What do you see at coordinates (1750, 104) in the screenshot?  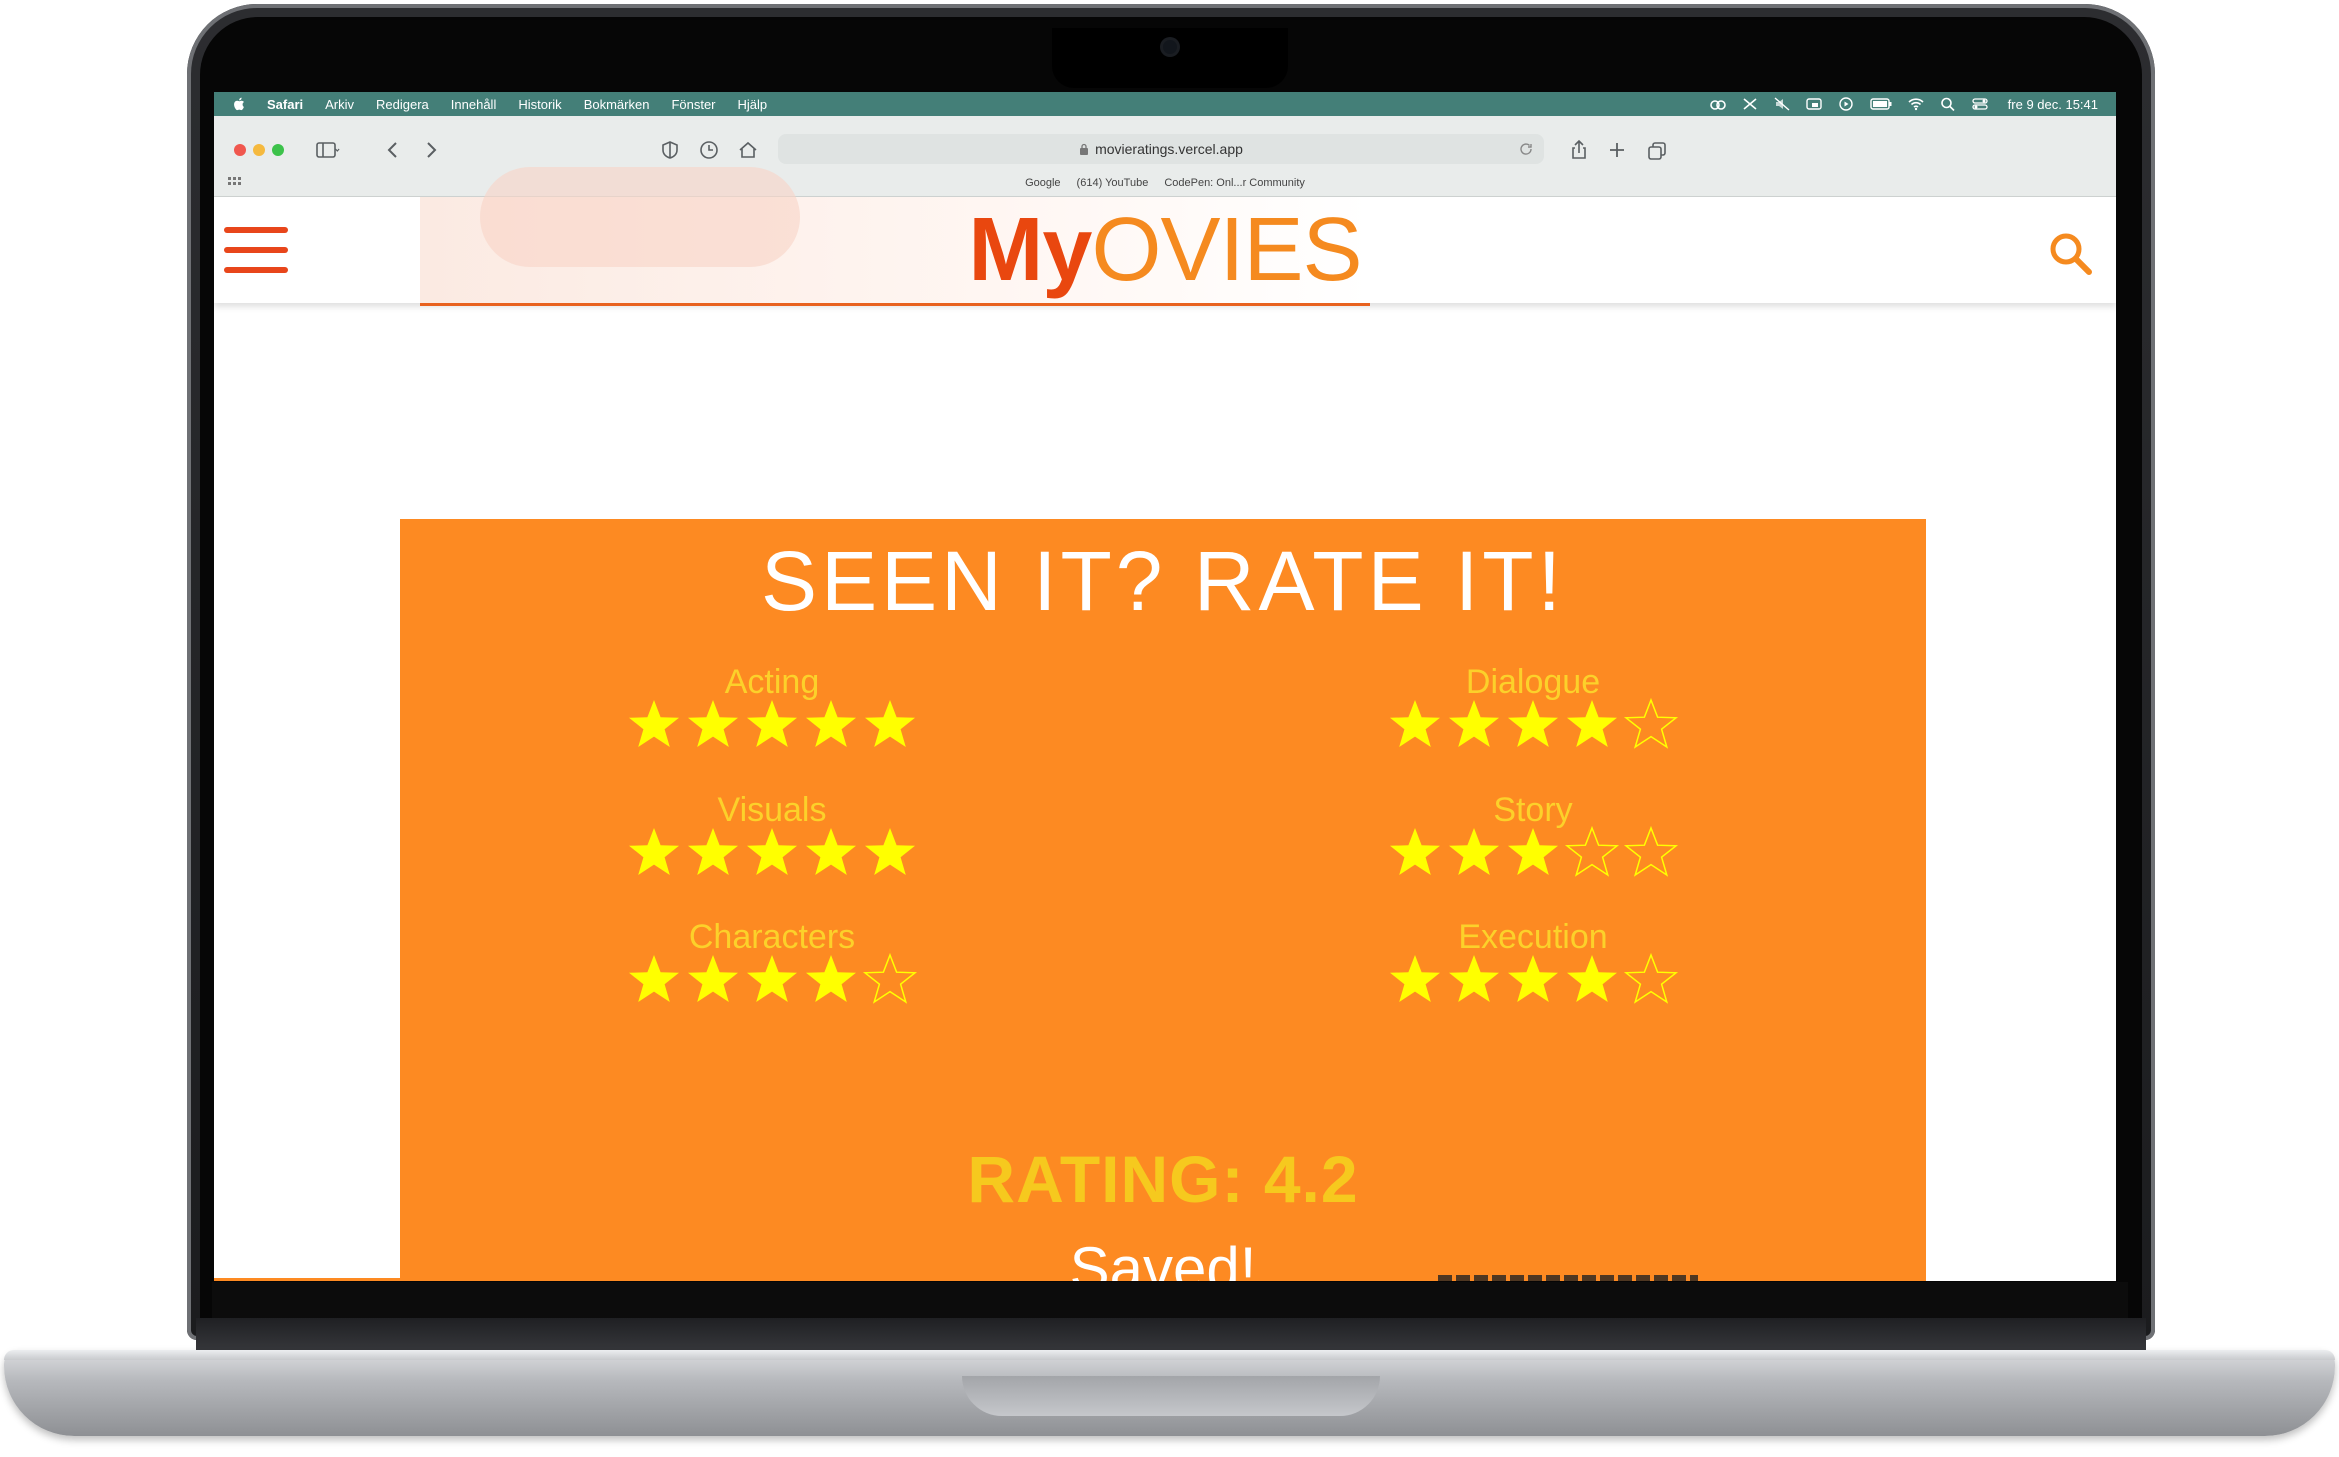 I see `scissors-icon` at bounding box center [1750, 104].